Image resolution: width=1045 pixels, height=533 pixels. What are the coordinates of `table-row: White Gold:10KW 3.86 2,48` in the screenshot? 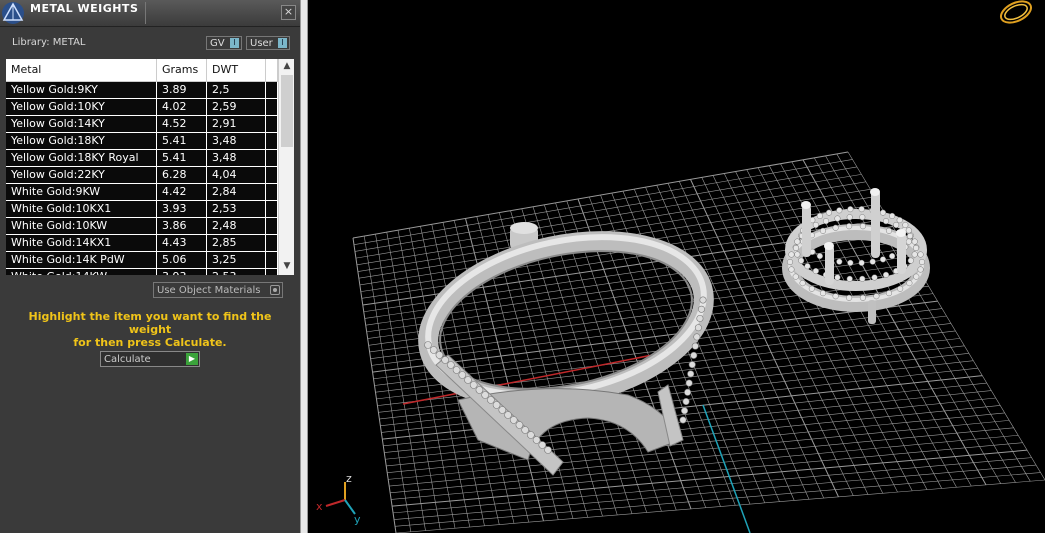 It's located at (142, 226).